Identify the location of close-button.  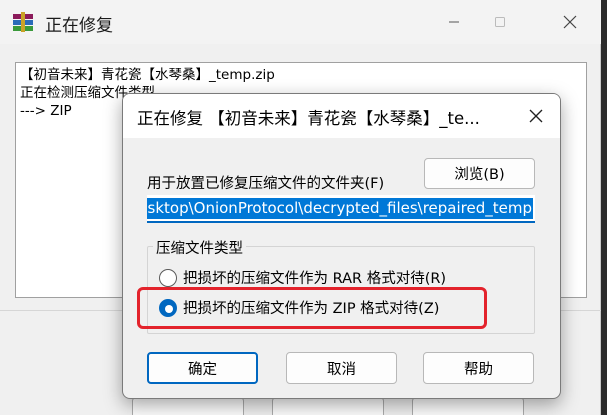
(570, 22).